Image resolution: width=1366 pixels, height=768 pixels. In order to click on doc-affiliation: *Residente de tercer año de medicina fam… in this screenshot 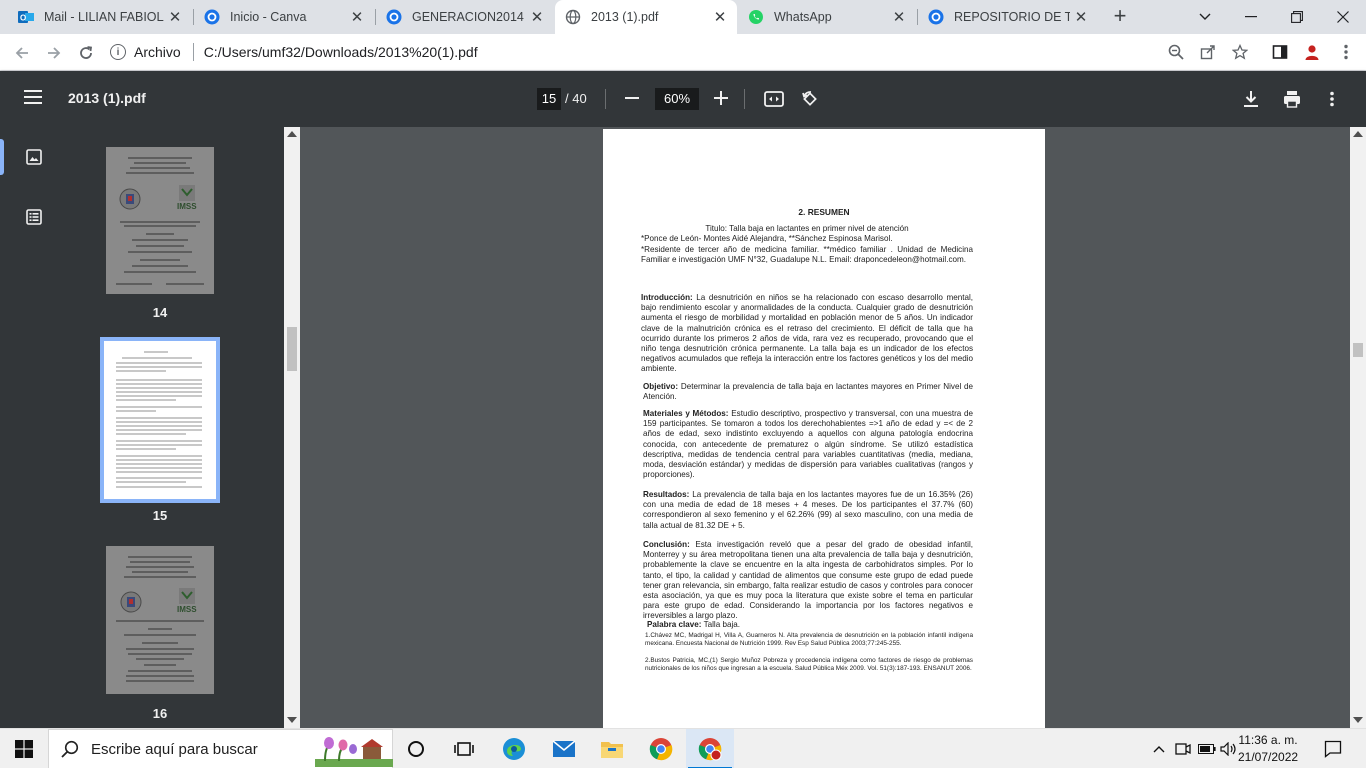, I will do `click(807, 255)`.